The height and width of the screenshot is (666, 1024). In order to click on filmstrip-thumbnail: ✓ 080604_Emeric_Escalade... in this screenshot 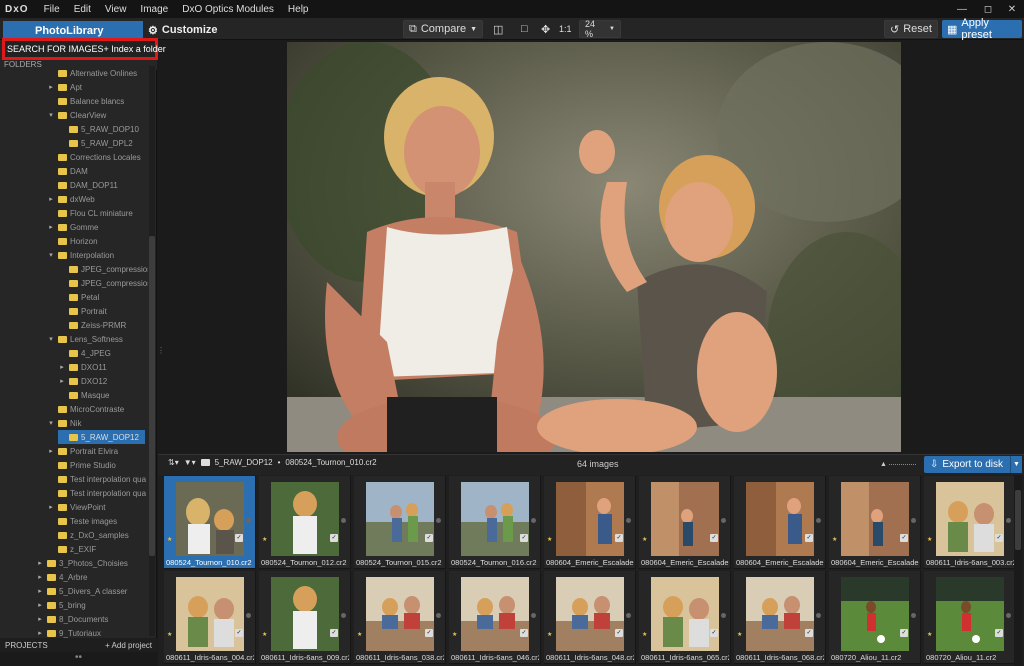, I will do `click(780, 522)`.